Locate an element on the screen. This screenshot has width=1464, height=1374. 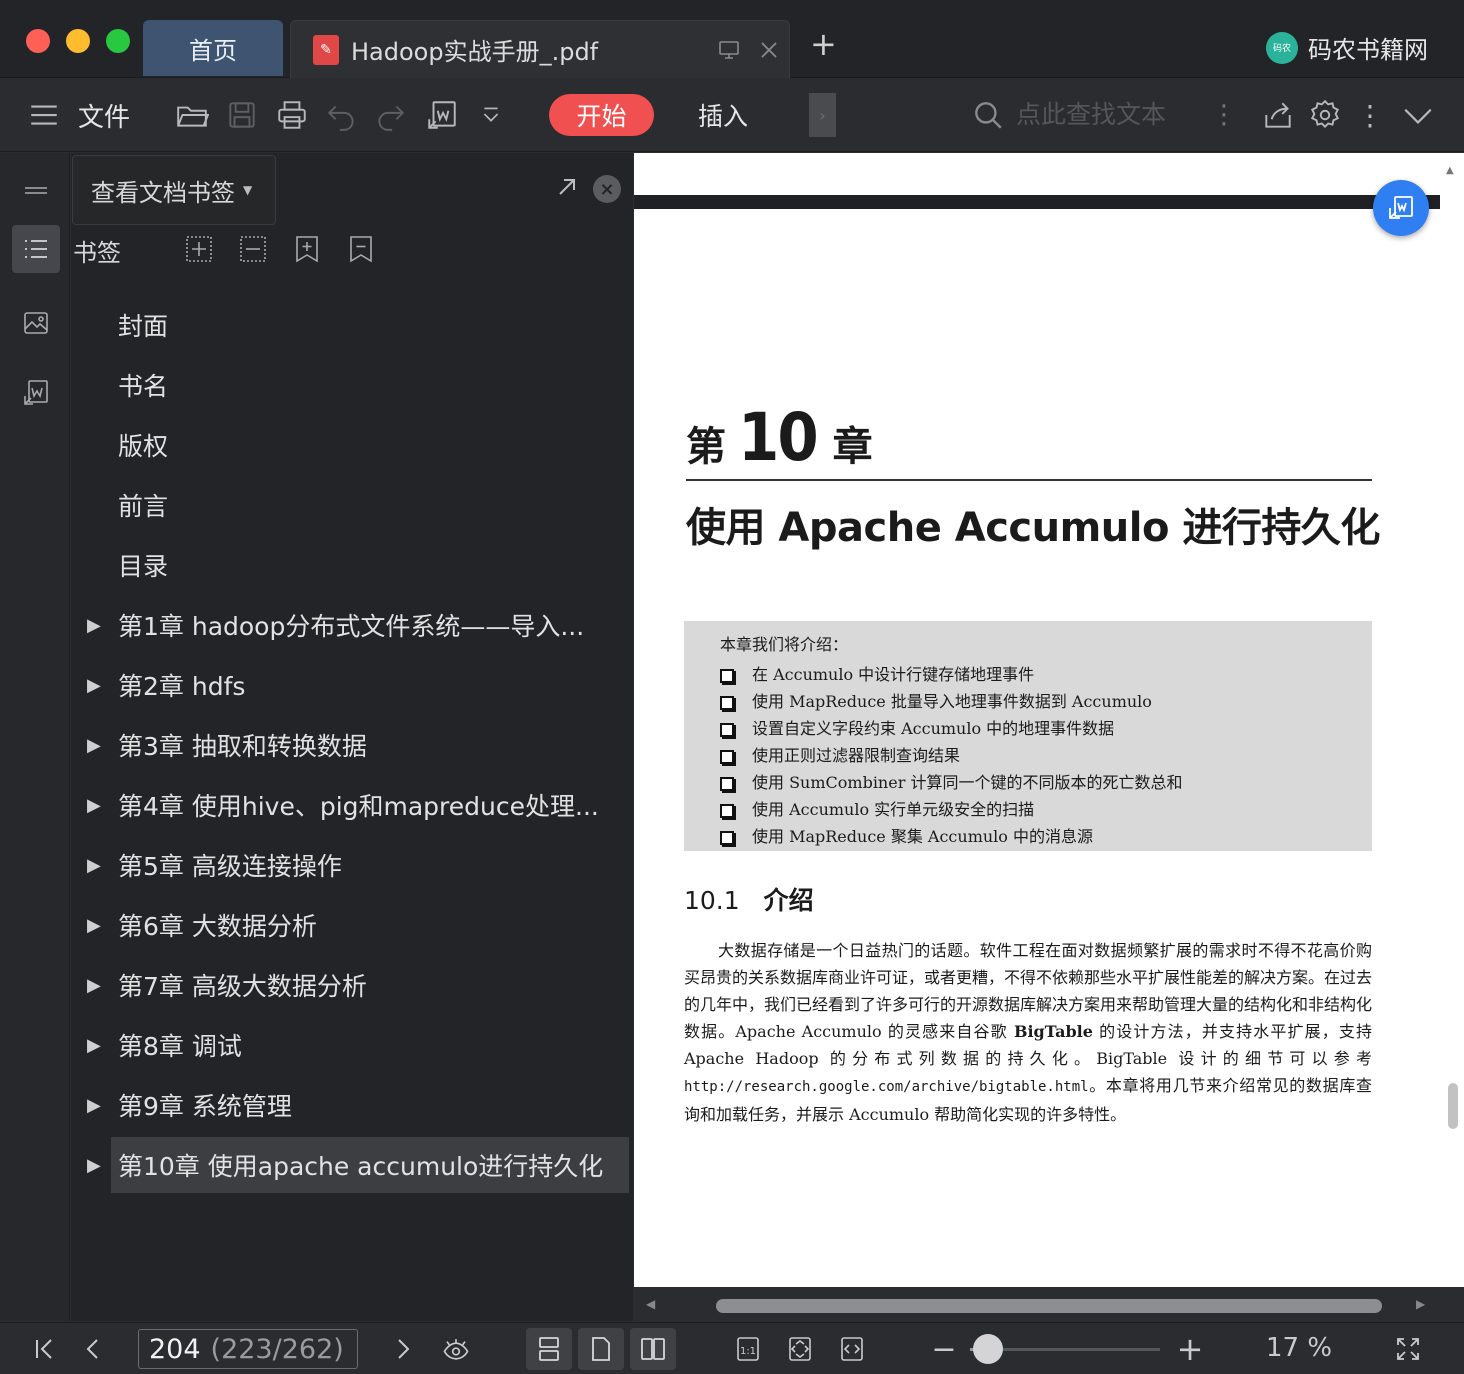
brand-name: 码农书籍网 is located at coordinates (1368, 50).